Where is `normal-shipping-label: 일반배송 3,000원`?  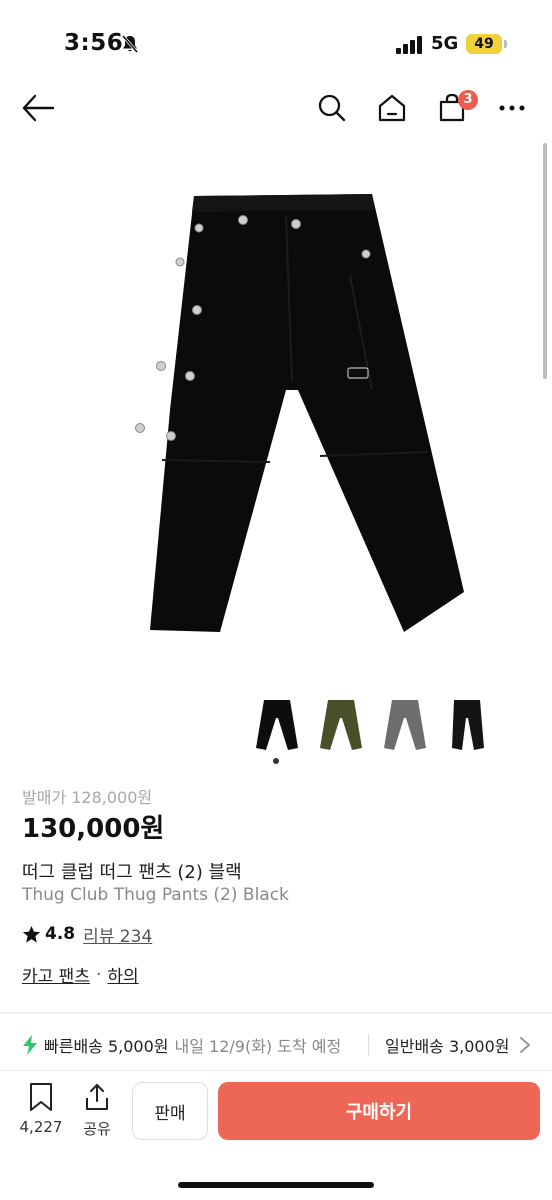 normal-shipping-label: 일반배송 3,000원 is located at coordinates (447, 1045).